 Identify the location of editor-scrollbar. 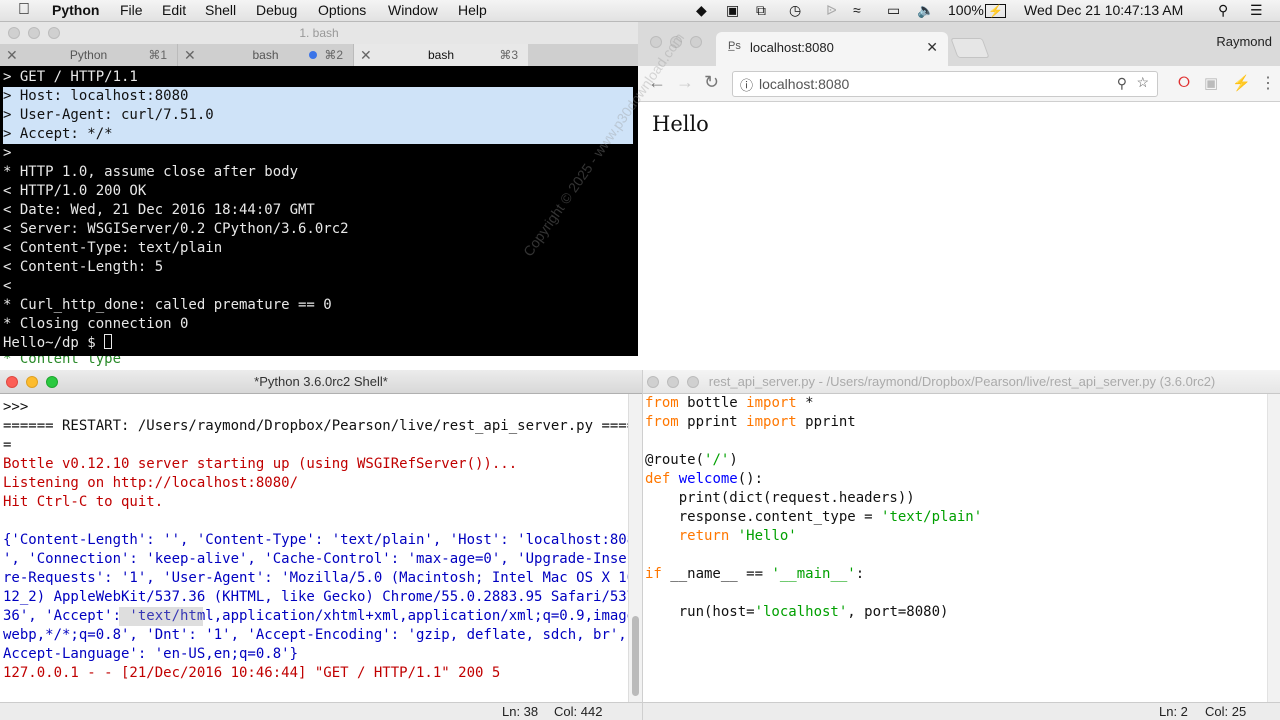
(1273, 548).